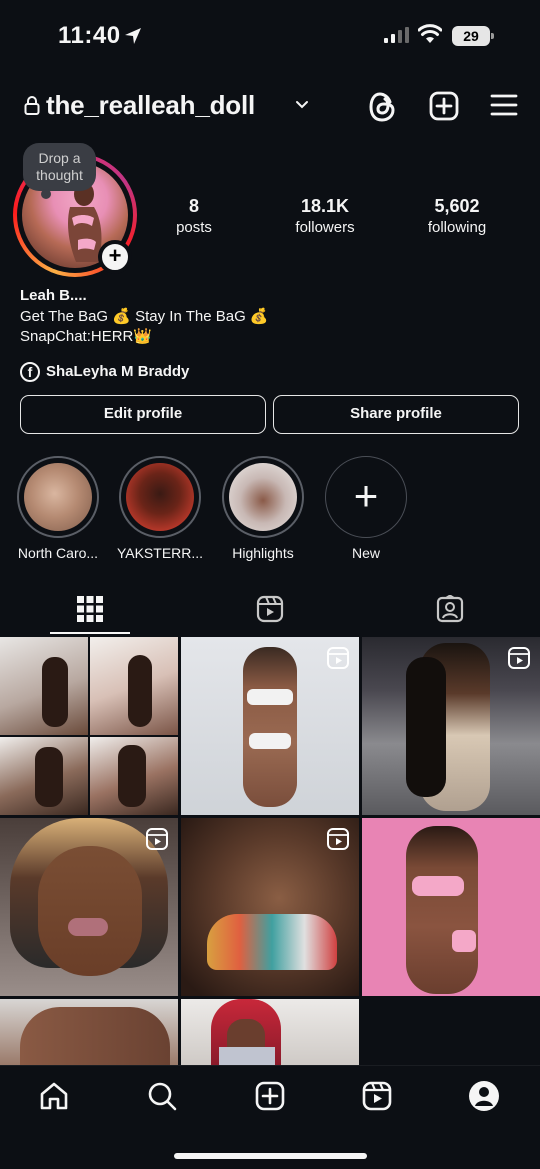  What do you see at coordinates (457, 227) in the screenshot?
I see `following-label: following` at bounding box center [457, 227].